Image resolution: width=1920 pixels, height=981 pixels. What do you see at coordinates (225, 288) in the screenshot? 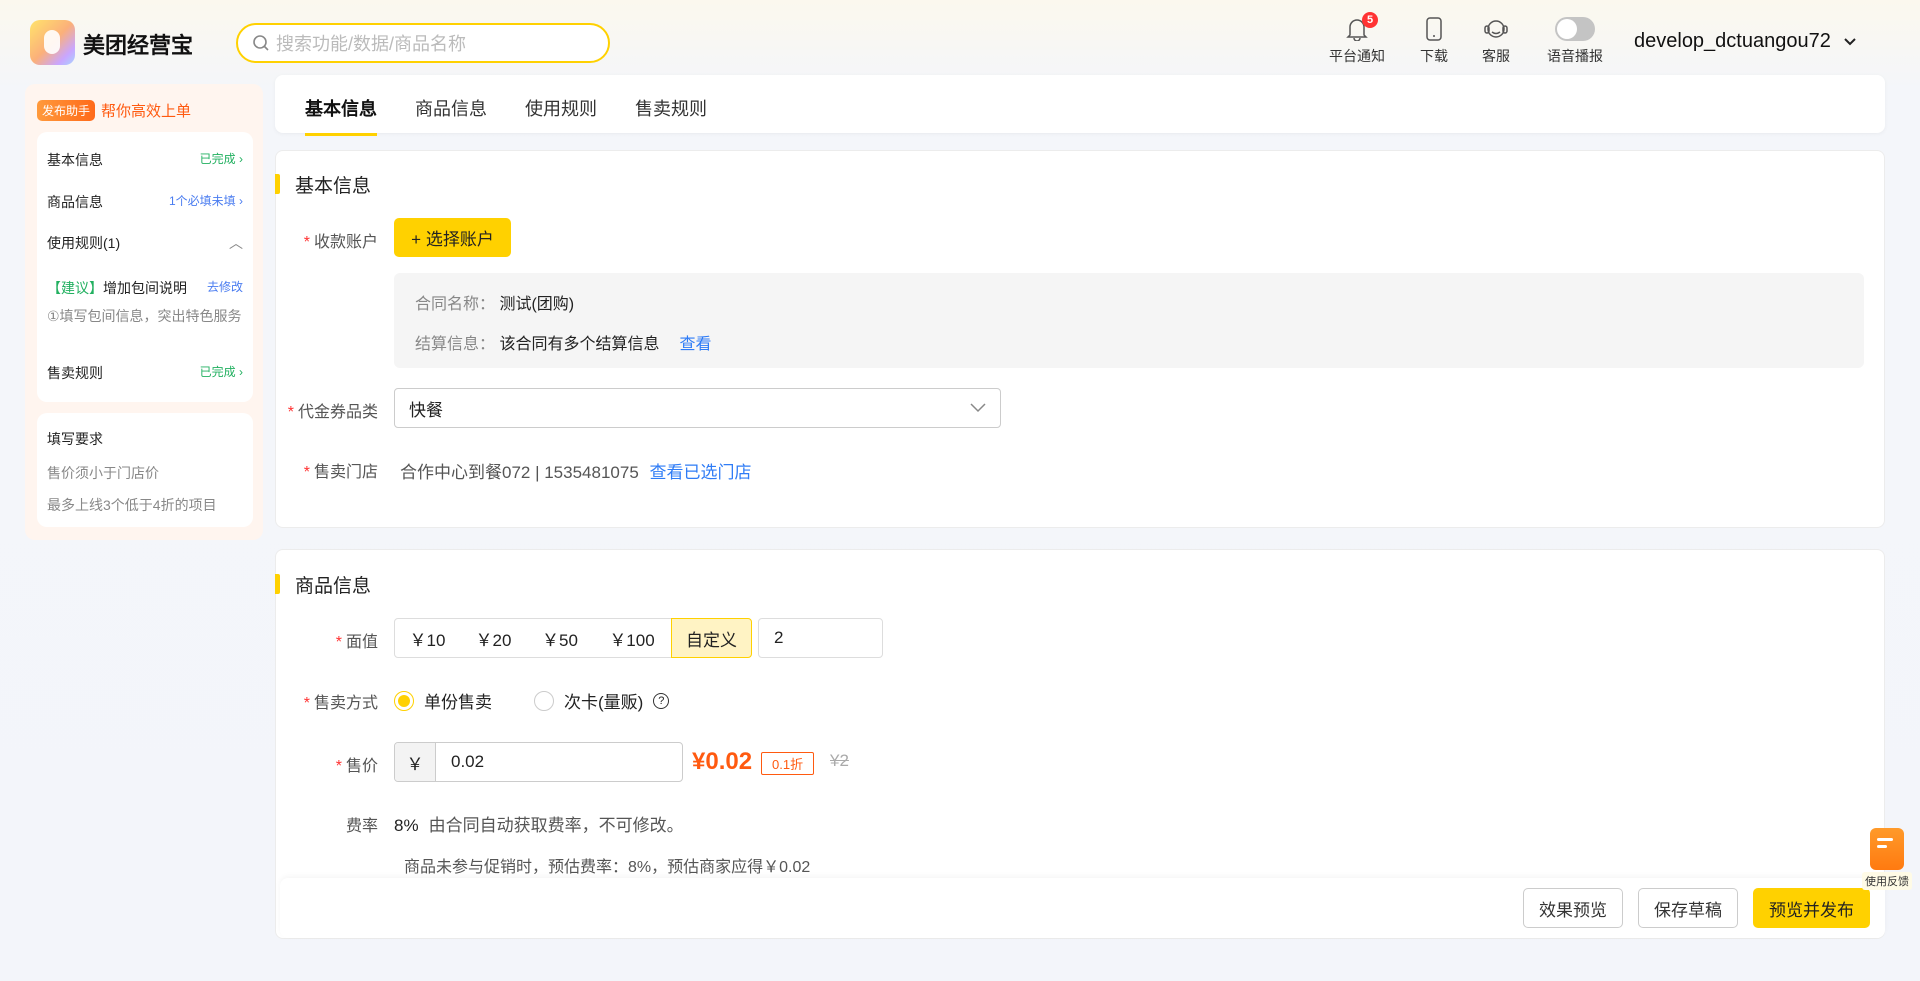
I see `suggest-edit-link: 去修改` at bounding box center [225, 288].